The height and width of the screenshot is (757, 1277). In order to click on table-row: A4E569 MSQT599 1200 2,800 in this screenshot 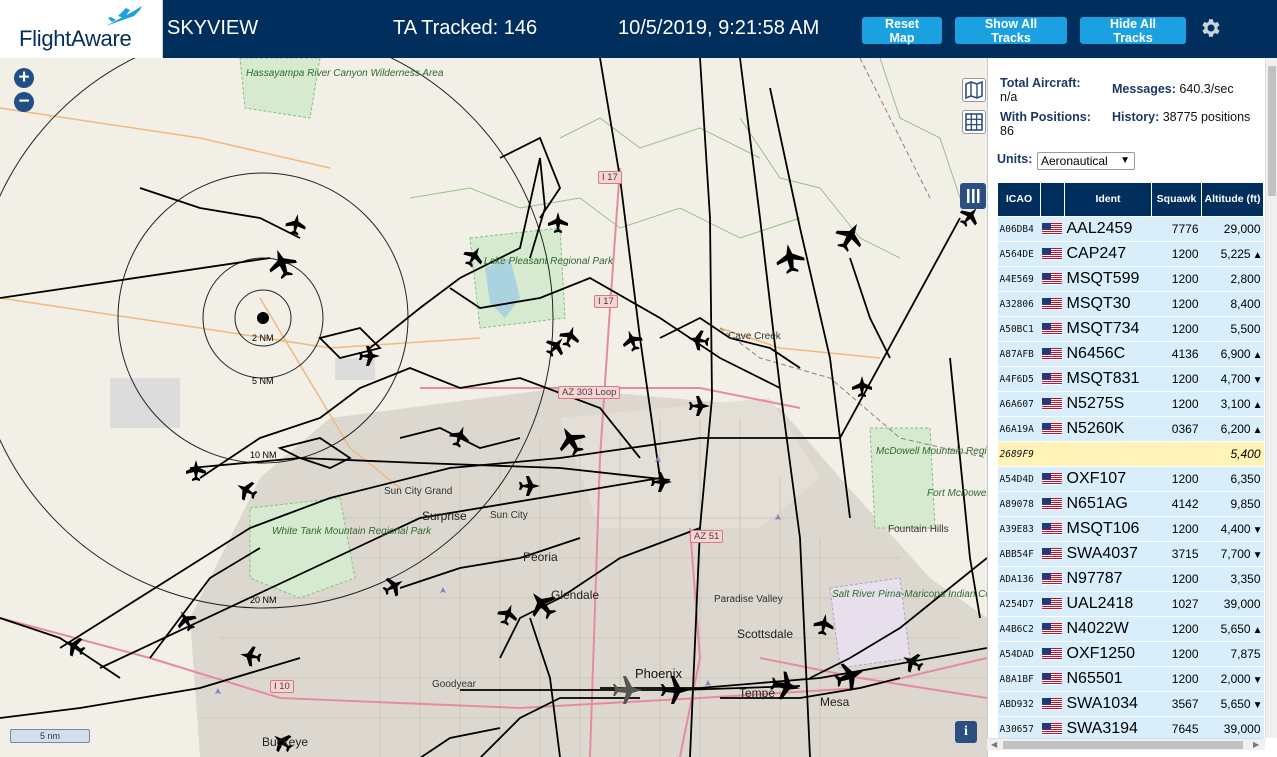, I will do `click(1130, 279)`.